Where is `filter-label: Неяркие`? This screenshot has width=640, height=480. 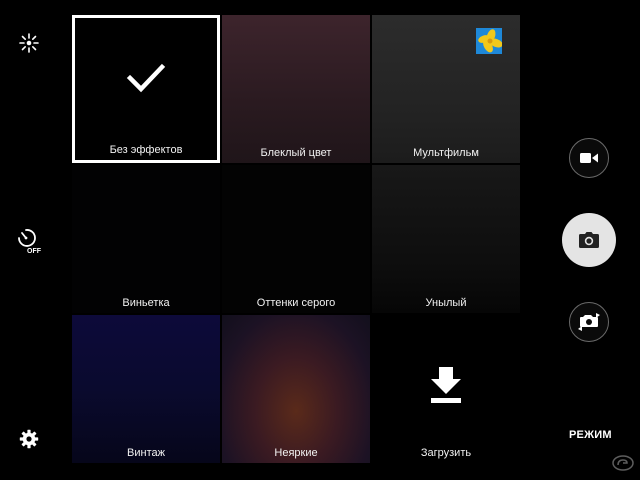
filter-label: Неяркие is located at coordinates (296, 453).